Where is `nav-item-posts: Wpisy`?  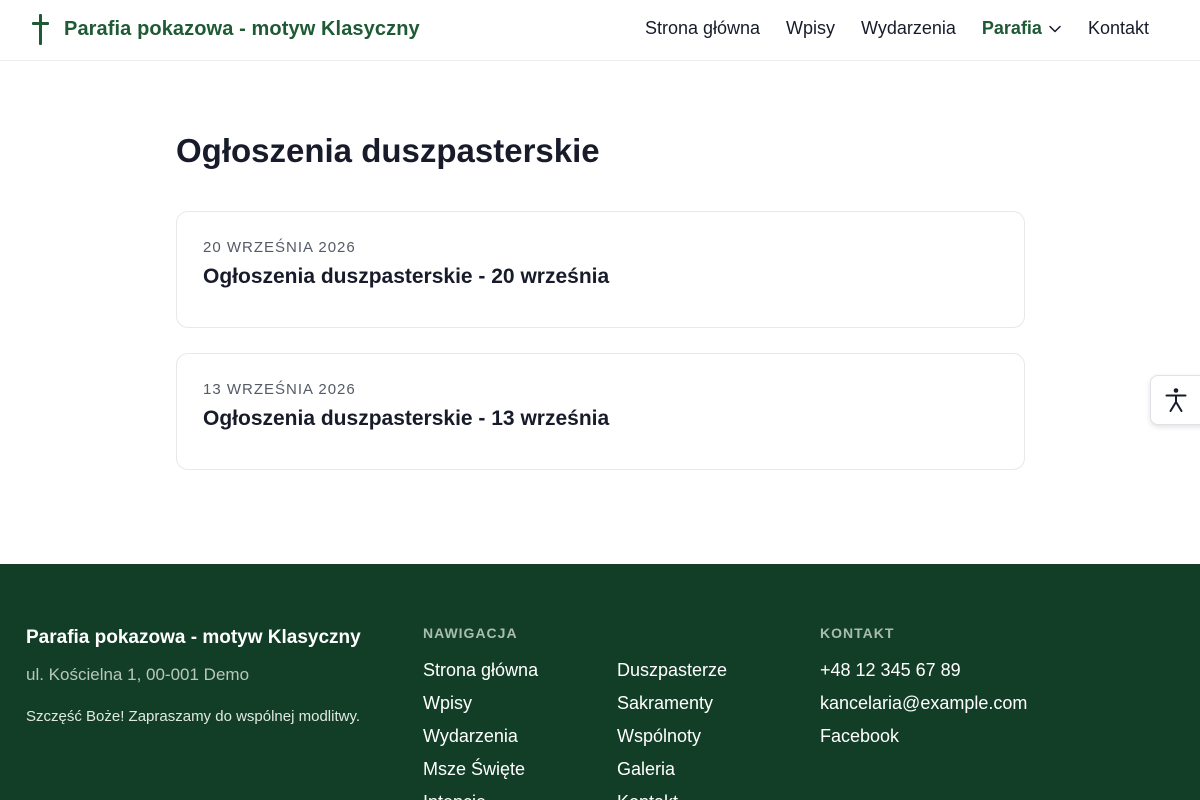
nav-item-posts: Wpisy is located at coordinates (810, 28).